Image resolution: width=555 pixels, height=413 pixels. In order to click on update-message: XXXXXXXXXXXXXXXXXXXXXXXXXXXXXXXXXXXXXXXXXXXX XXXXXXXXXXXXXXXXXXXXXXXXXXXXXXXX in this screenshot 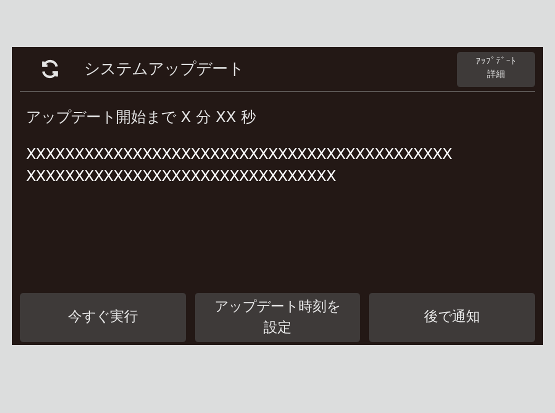, I will do `click(239, 165)`.